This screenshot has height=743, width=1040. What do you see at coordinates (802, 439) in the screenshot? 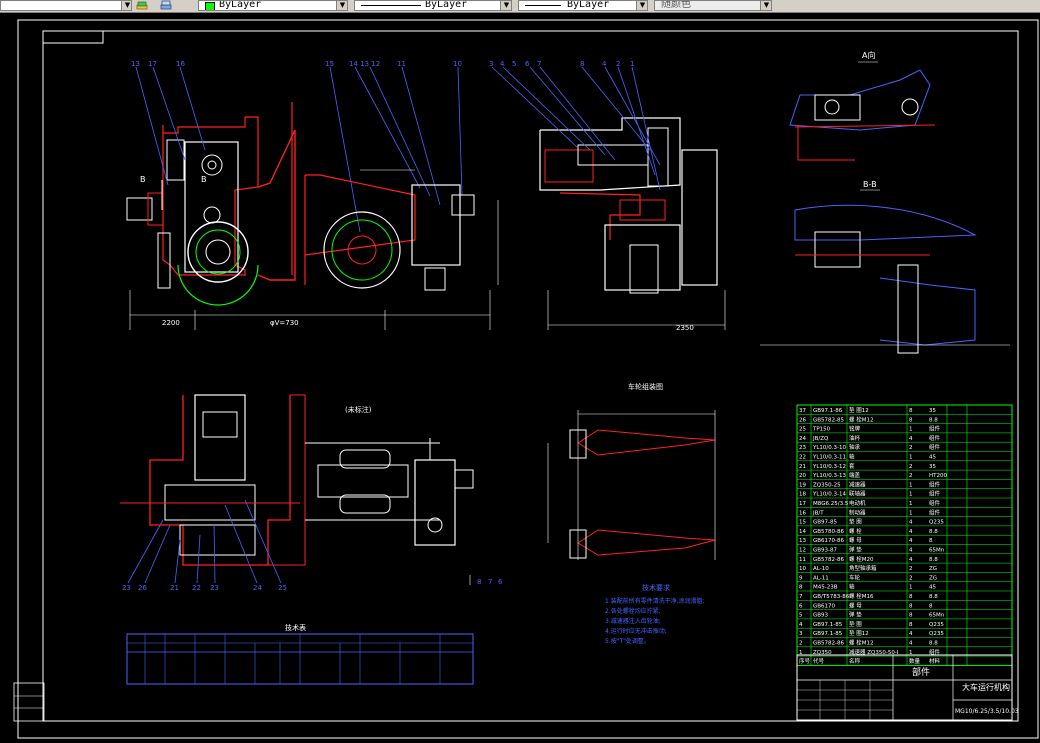
I see `parts-list-cell: 24` at bounding box center [802, 439].